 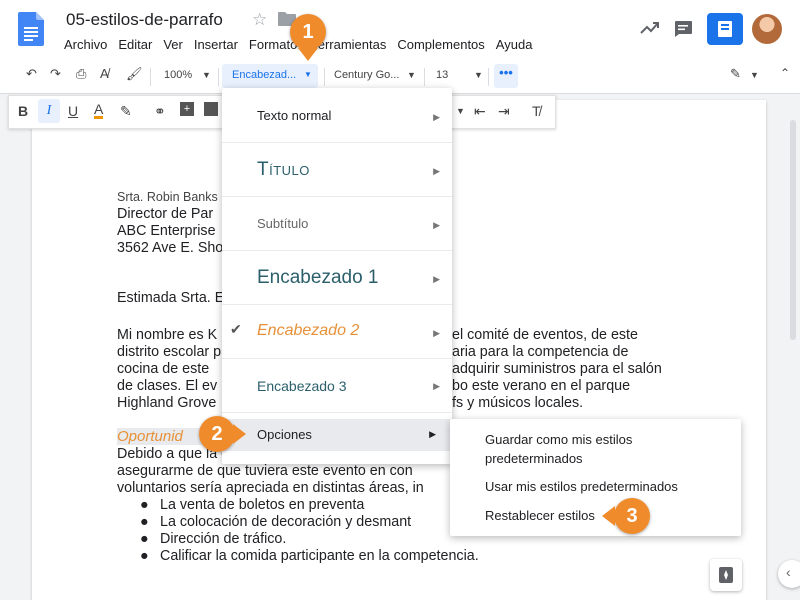 I want to click on address-line: 3562 Ave E. Sho, so click(x=170, y=248).